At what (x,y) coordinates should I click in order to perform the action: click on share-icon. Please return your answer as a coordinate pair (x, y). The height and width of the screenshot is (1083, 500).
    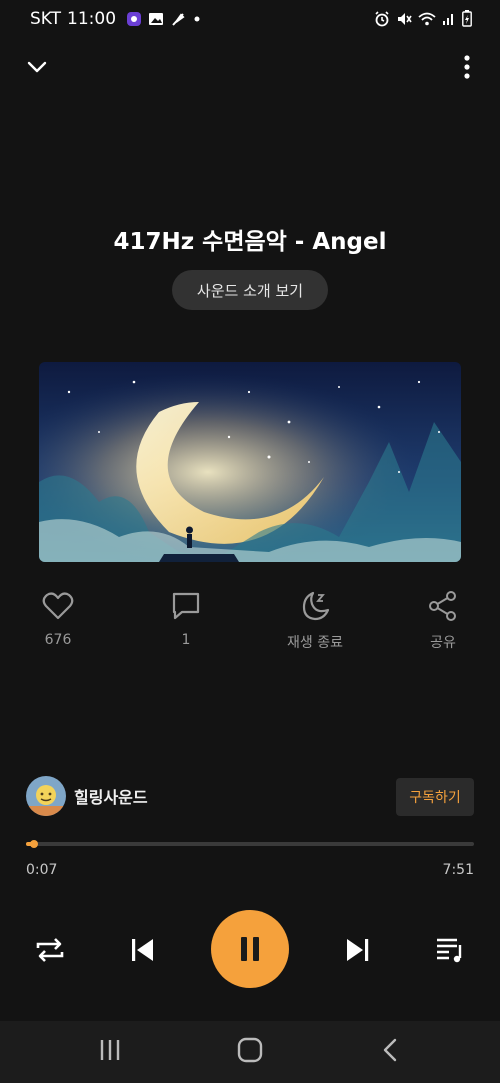
    Looking at the image, I should click on (442, 606).